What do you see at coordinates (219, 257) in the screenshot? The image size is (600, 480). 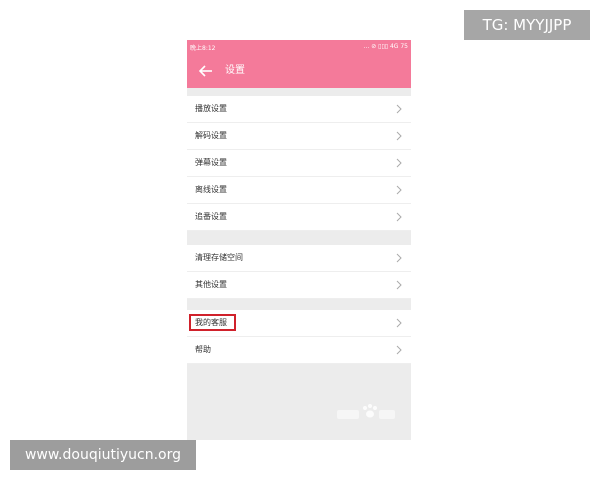 I see `settings-item-label: 清理存储空间` at bounding box center [219, 257].